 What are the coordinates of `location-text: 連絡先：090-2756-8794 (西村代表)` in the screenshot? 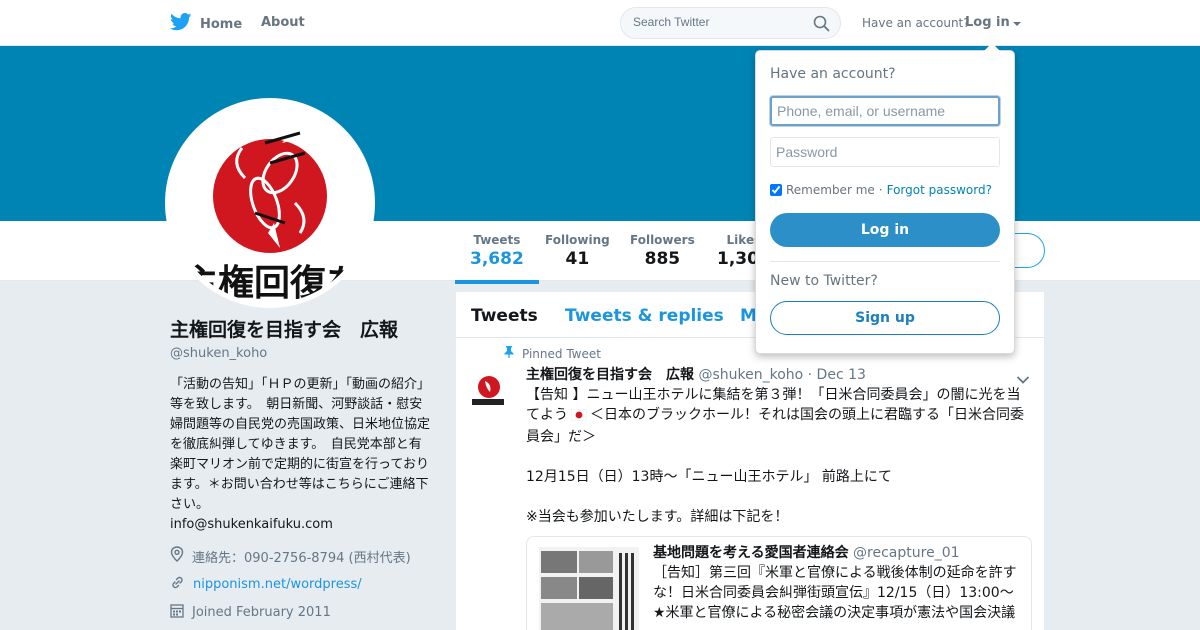 It's located at (301, 558).